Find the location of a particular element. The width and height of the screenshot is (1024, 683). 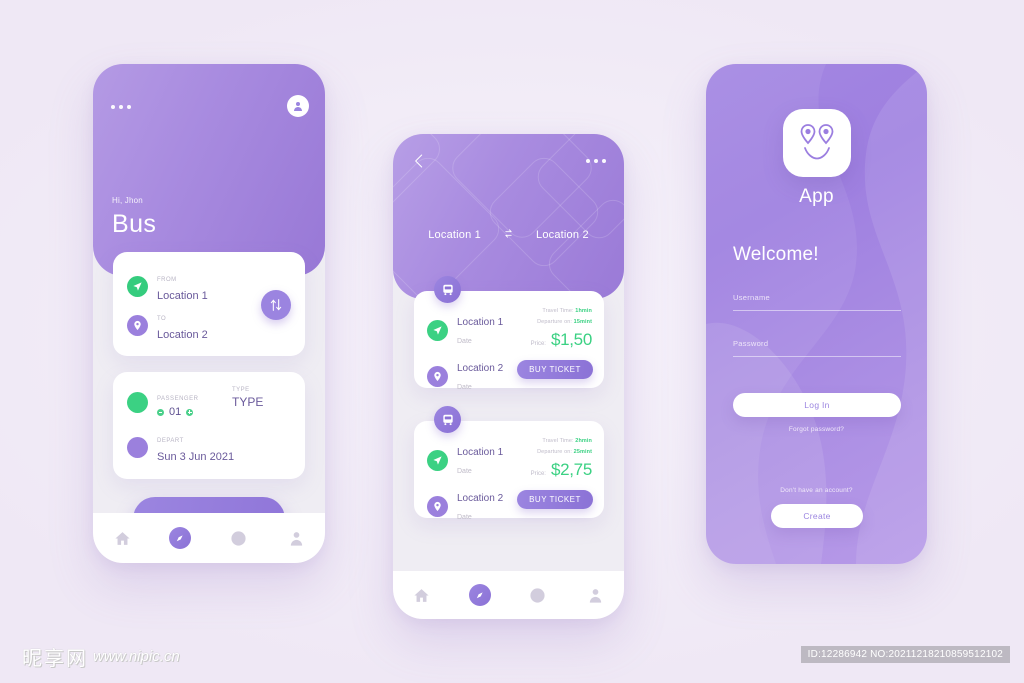

travel-time-value: 2hmin is located at coordinates (583, 441).